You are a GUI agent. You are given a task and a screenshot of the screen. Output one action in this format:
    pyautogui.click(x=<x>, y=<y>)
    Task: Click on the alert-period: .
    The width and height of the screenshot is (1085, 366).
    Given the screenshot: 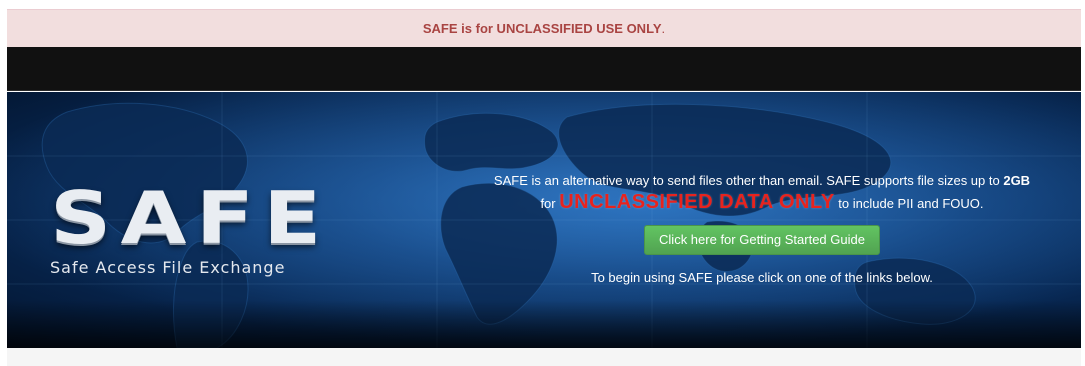 What is the action you would take?
    pyautogui.click(x=663, y=28)
    